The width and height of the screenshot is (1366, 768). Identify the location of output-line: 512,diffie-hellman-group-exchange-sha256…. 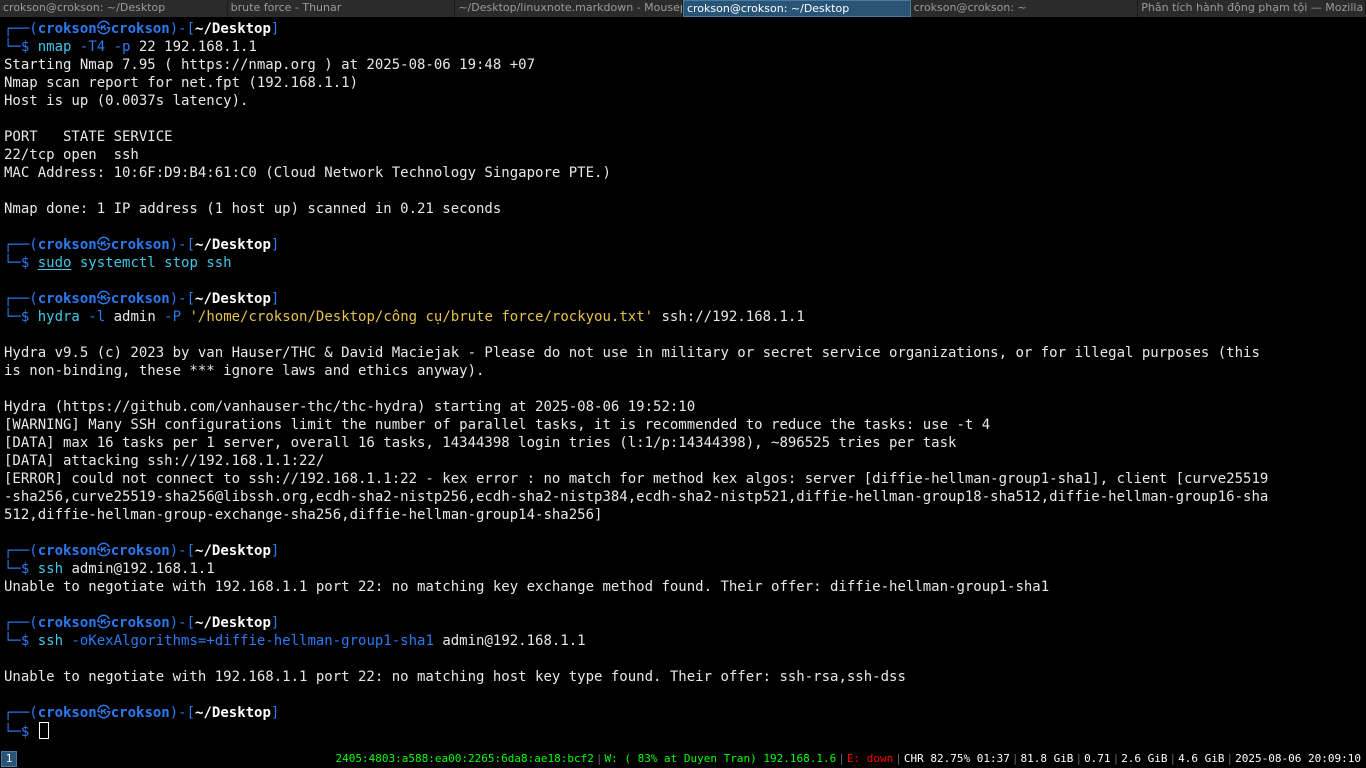
(303, 515).